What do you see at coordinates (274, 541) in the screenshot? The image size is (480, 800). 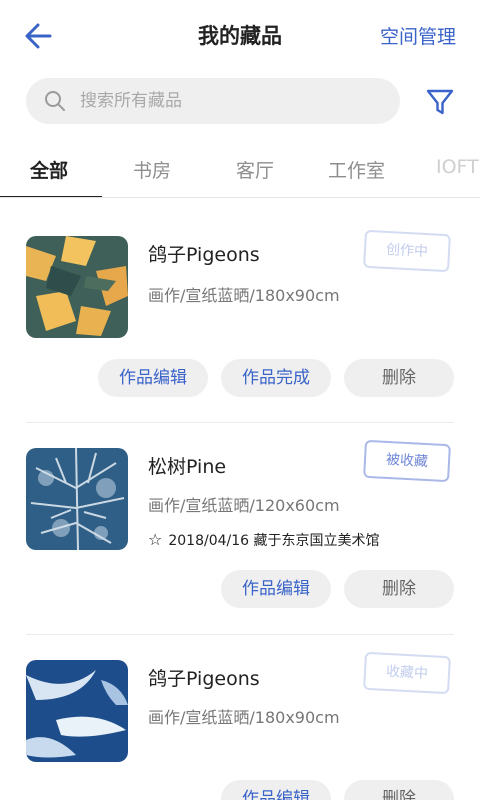 I see `favorite-text: 2018/04/16 藏于东京国立美术馆` at bounding box center [274, 541].